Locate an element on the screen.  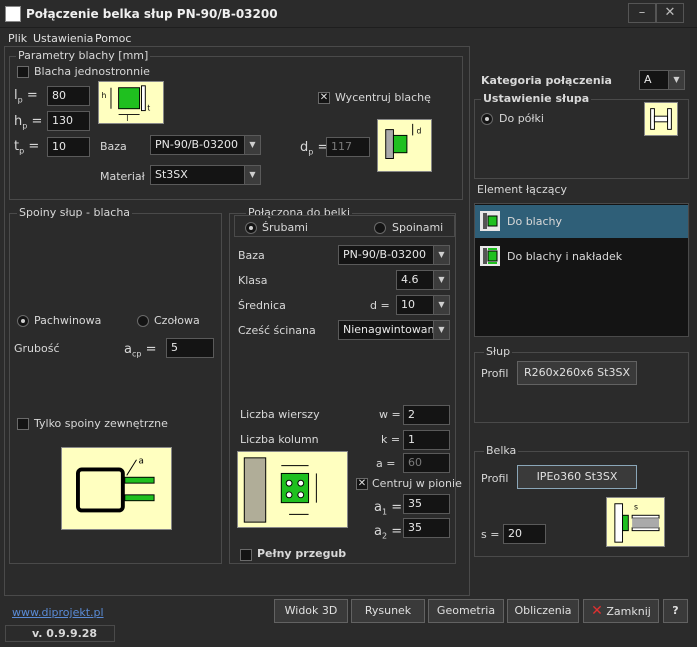
center-plate-label: Wycentruj blachę is located at coordinates (383, 97).